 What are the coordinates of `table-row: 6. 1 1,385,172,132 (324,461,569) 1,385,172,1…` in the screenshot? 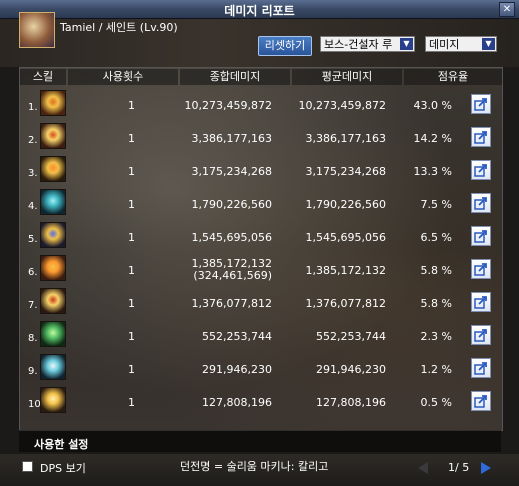 It's located at (261, 268).